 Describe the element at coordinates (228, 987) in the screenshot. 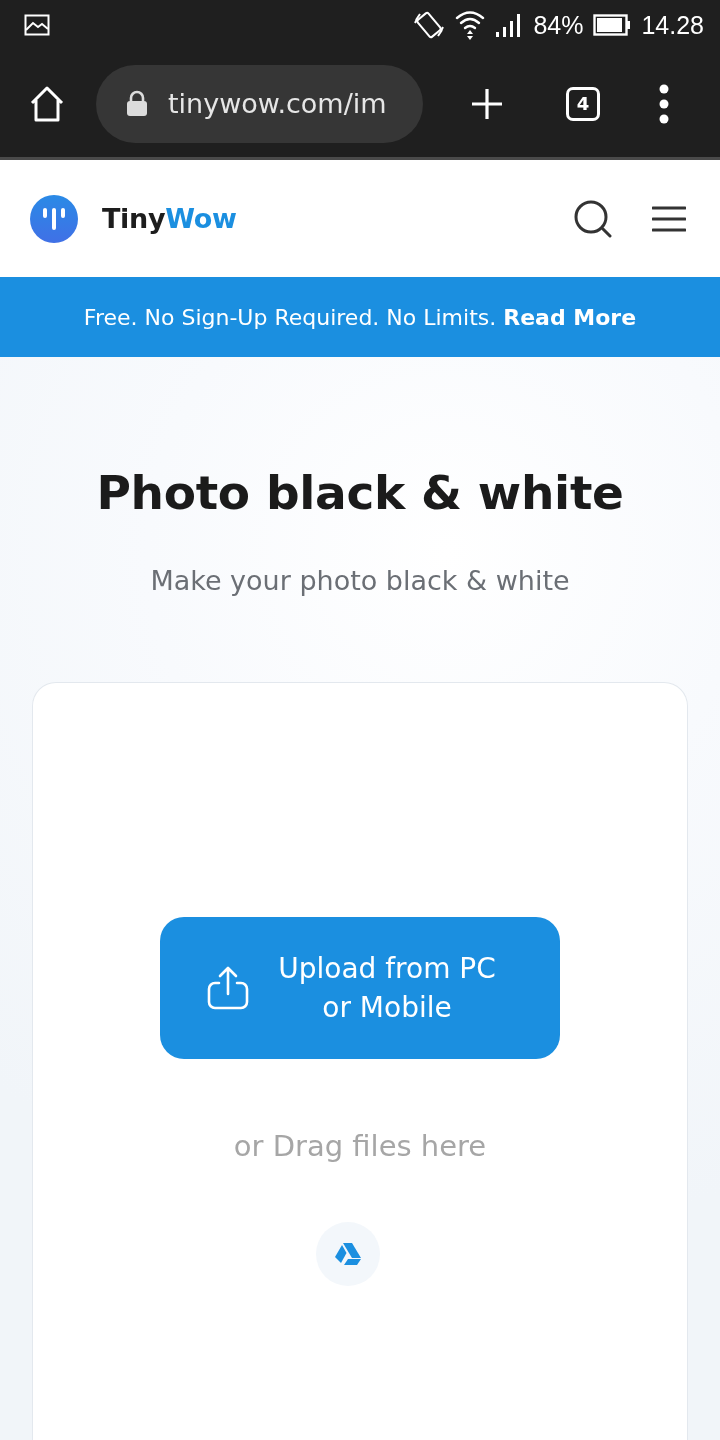

I see `upload-icon` at that location.